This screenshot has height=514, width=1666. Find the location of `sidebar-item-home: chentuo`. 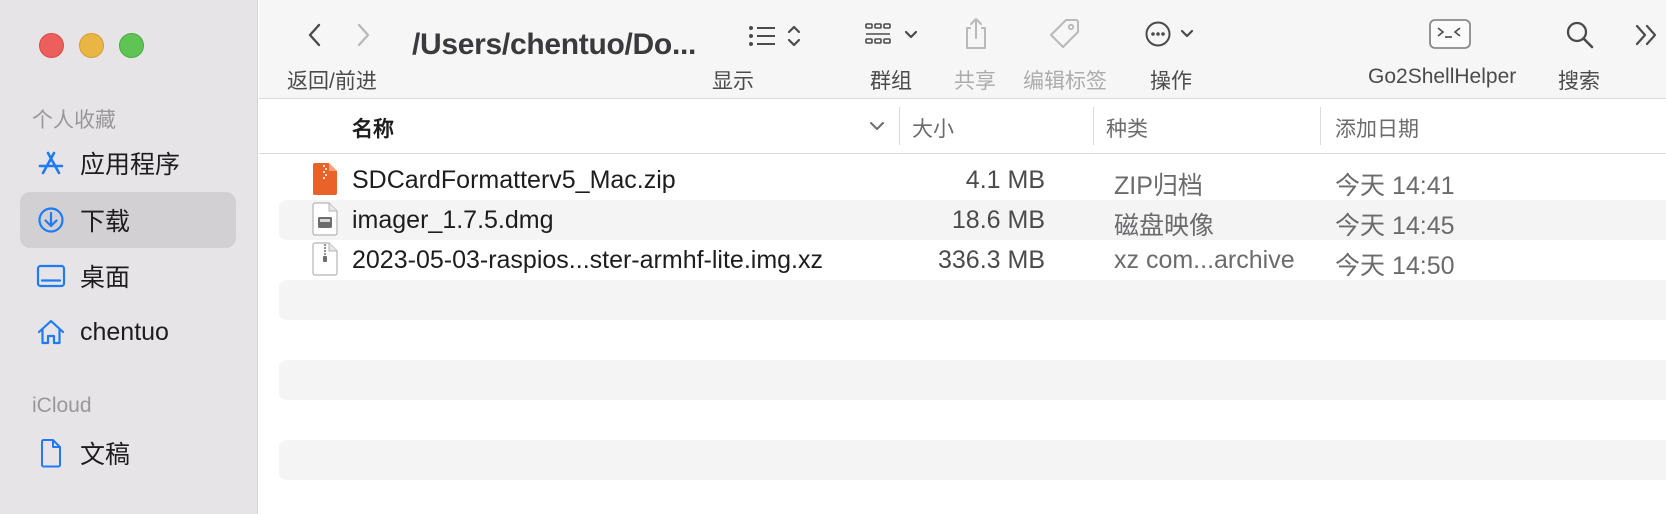

sidebar-item-home: chentuo is located at coordinates (128, 332).